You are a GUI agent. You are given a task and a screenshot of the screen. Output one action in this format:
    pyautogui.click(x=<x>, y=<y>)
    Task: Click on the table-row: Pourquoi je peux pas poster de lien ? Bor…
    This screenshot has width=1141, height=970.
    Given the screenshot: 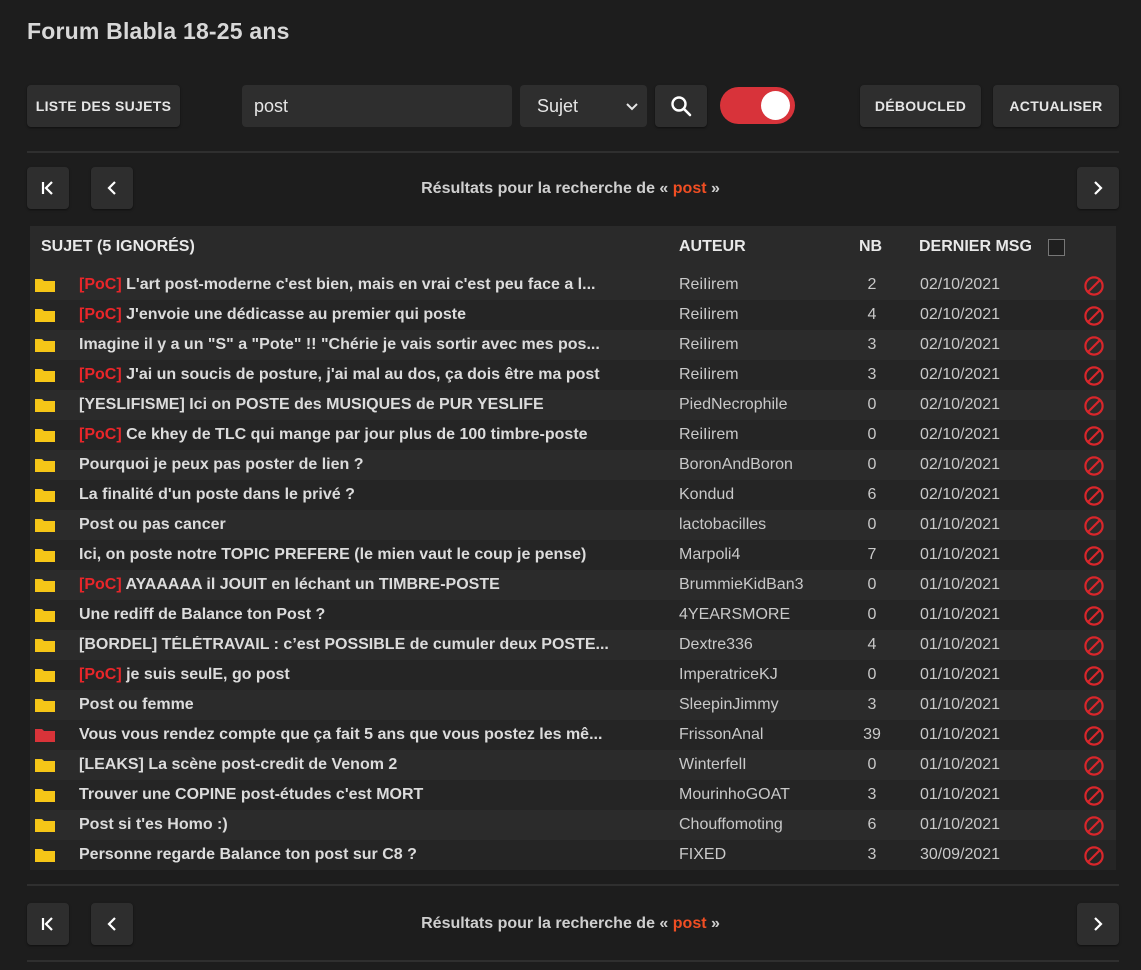 What is the action you would take?
    pyautogui.click(x=573, y=465)
    